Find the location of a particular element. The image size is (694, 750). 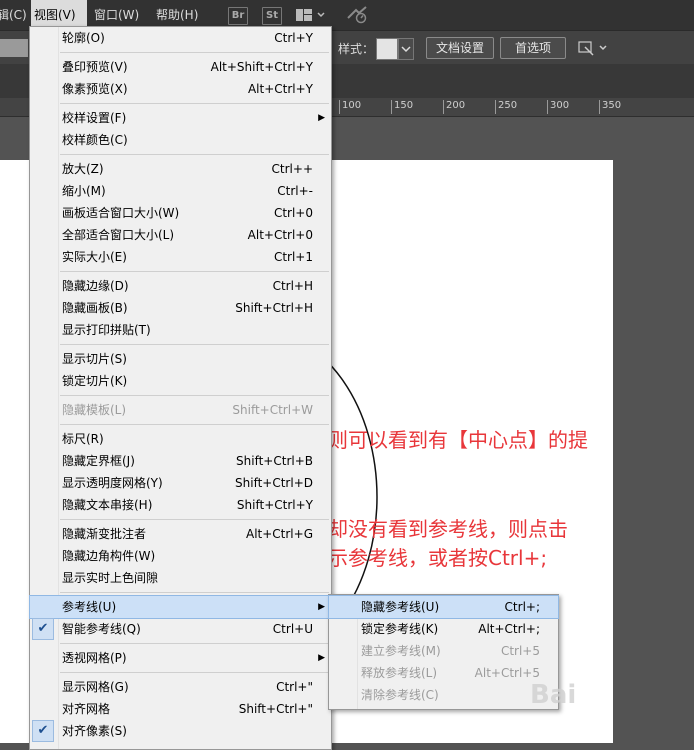

menu-item-hide-edges: 隐藏边缘(D) Ctrl+H is located at coordinates (180, 286).